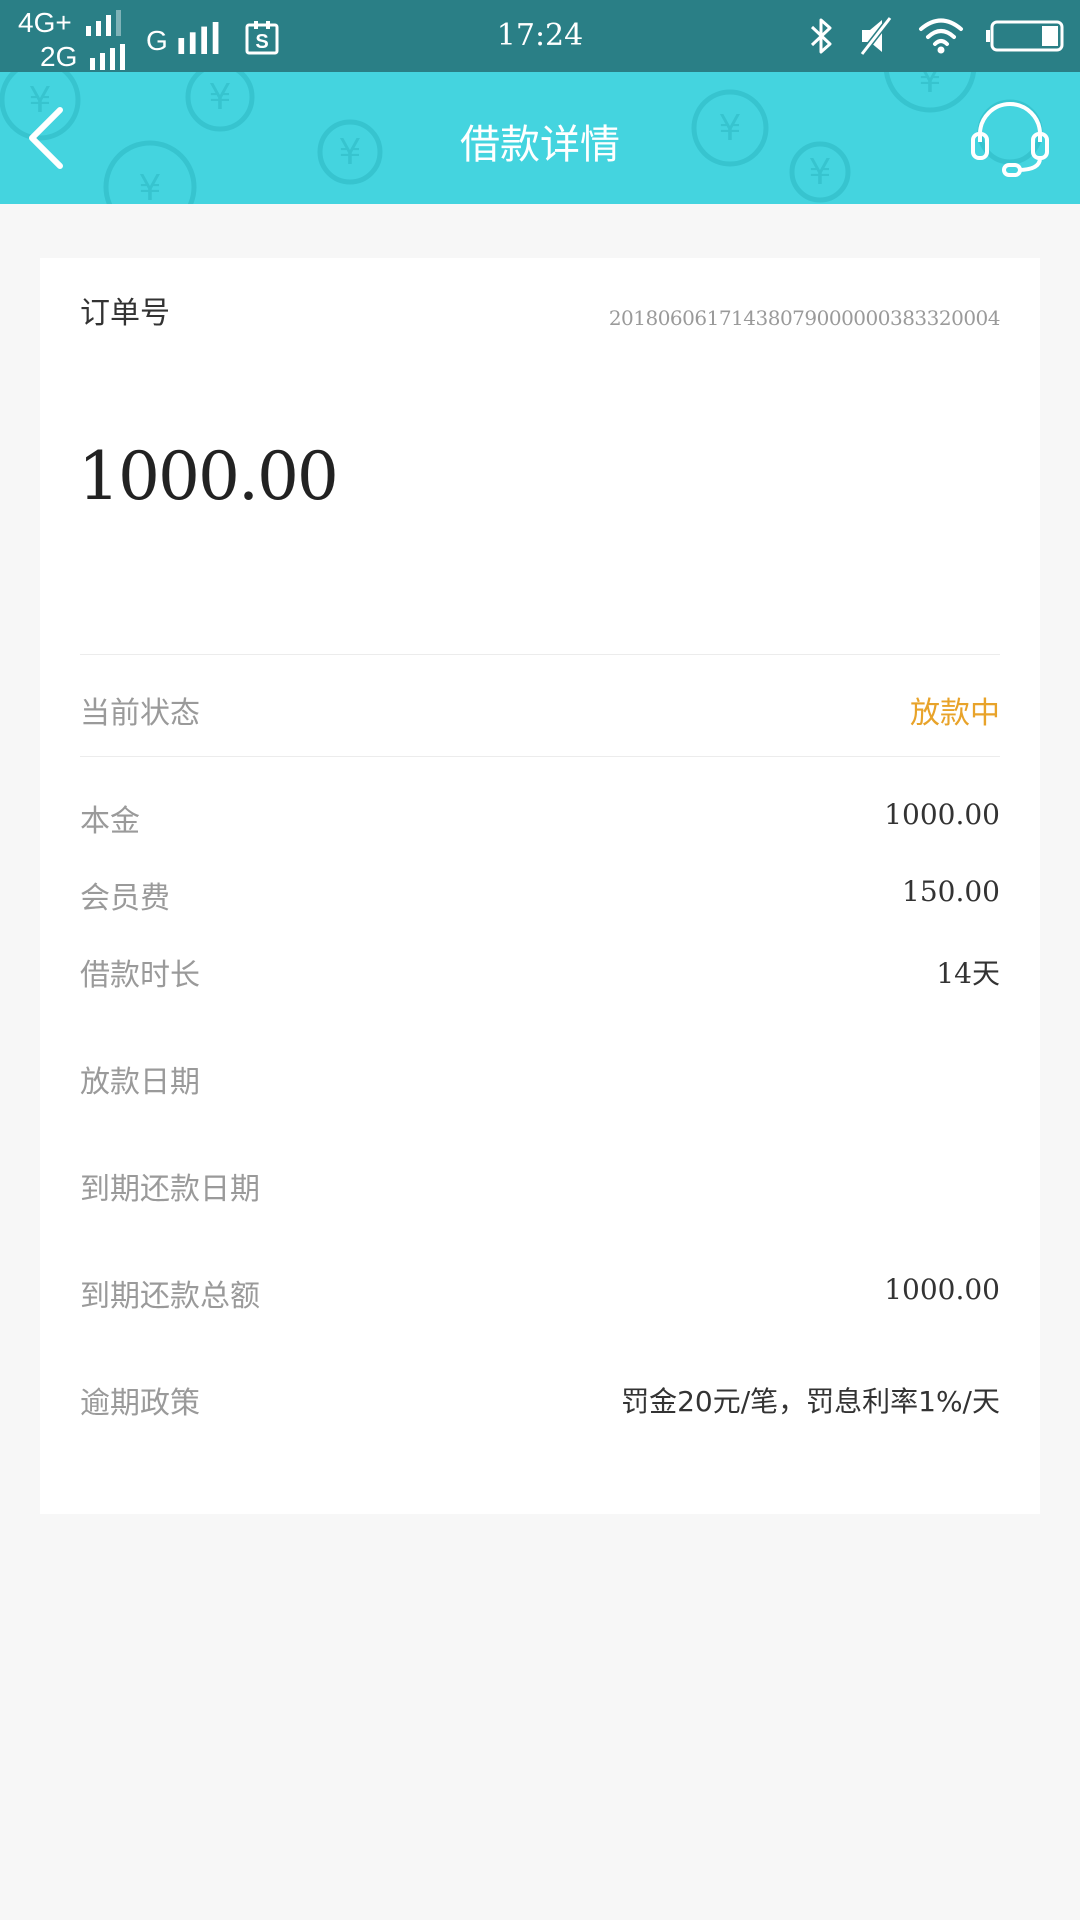 The height and width of the screenshot is (1920, 1080). Describe the element at coordinates (110, 821) in the screenshot. I see `principal-label: 本金` at that location.